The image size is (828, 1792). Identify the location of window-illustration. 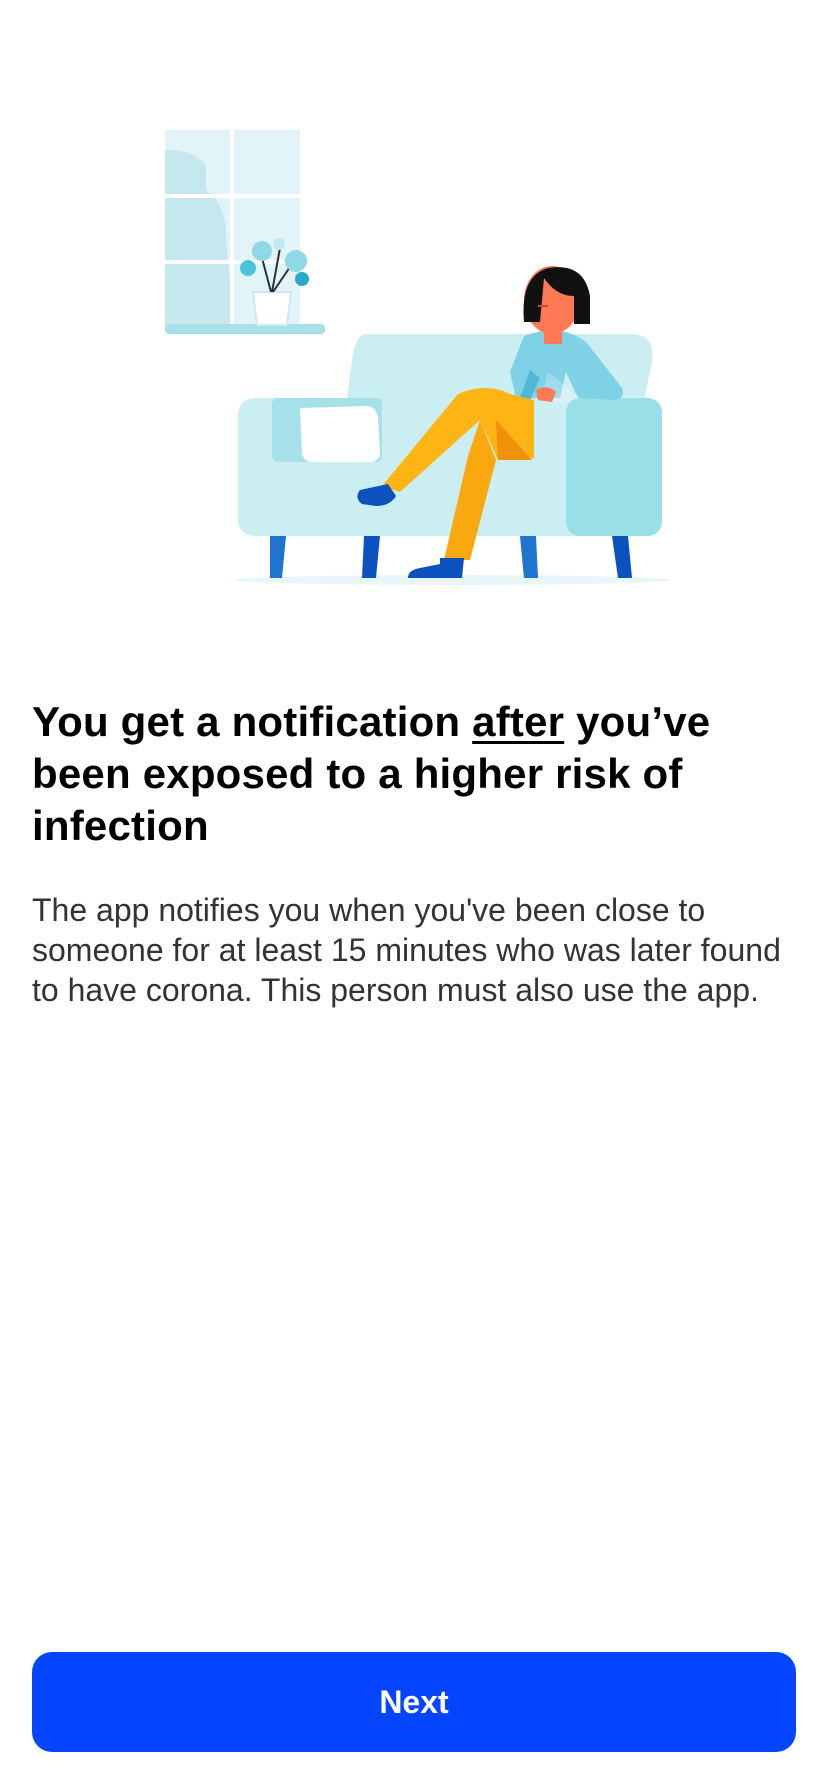
(245, 232).